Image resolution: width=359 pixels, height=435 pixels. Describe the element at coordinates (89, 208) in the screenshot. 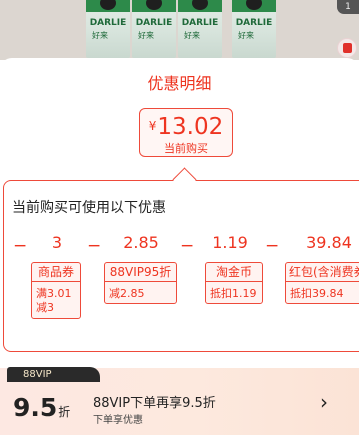

I see `callout-title: 当前购买可使用以下优惠` at that location.